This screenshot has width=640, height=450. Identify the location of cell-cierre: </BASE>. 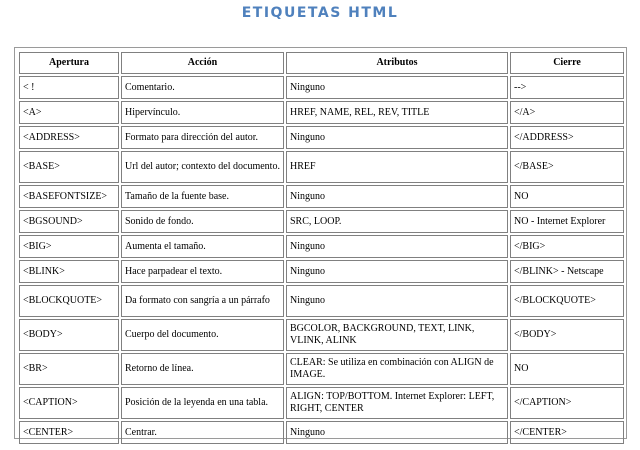
(567, 167).